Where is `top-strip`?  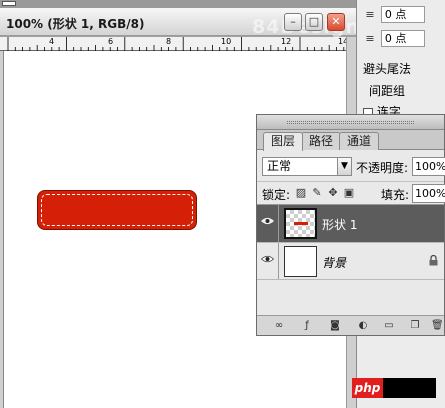
top-strip is located at coordinates (178, 4).